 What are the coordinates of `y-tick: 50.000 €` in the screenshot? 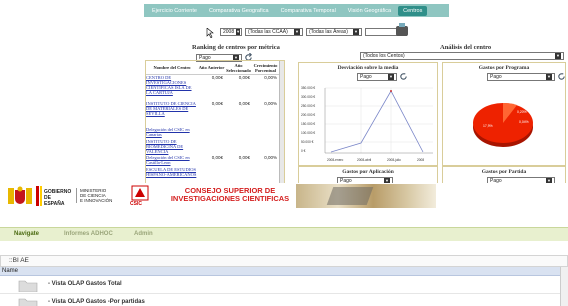 It's located at (307, 142).